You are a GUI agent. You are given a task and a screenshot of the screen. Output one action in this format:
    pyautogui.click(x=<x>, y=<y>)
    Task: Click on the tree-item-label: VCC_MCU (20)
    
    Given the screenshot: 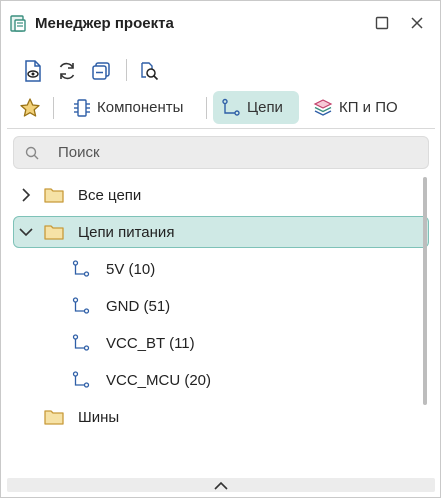 What is the action you would take?
    pyautogui.click(x=159, y=380)
    